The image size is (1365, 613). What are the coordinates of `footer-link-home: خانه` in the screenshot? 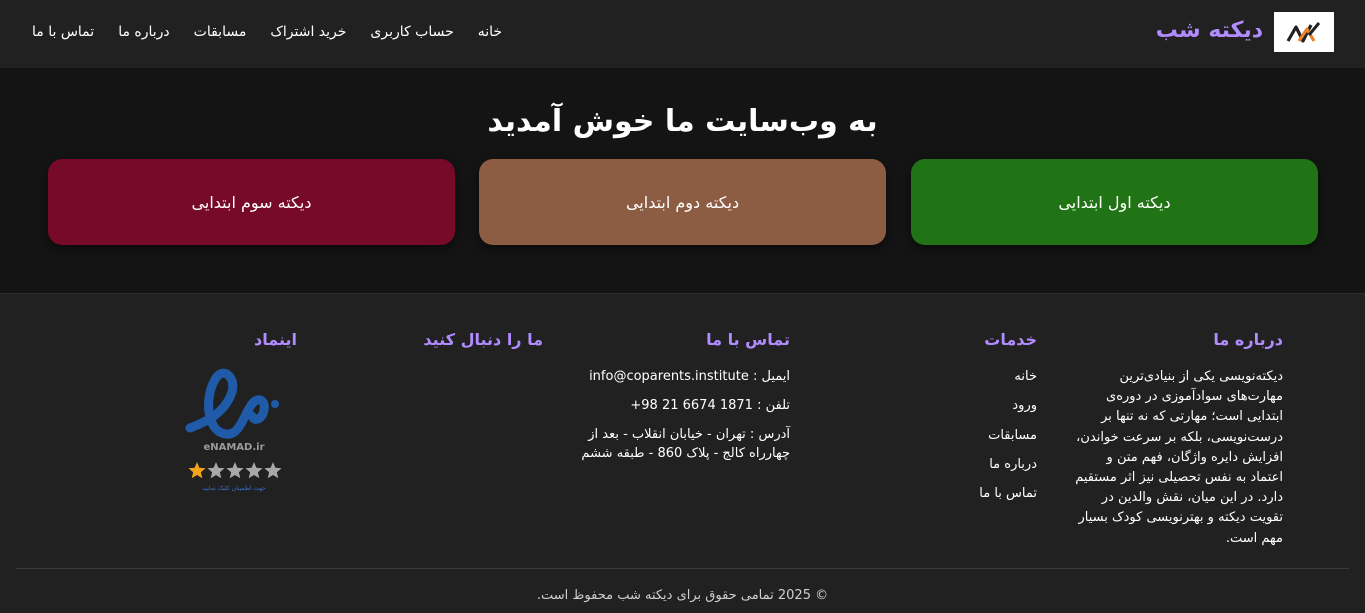 It's located at (1025, 376).